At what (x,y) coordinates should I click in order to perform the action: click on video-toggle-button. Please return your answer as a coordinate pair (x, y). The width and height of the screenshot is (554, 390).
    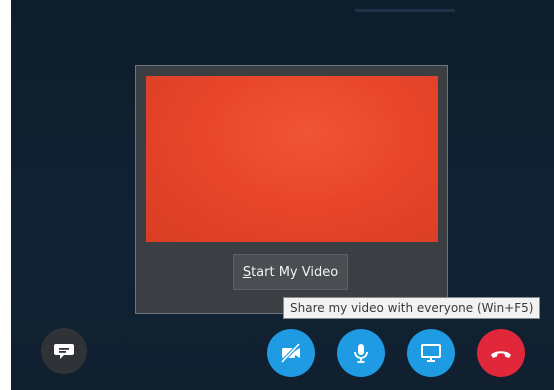
    Looking at the image, I should click on (291, 353).